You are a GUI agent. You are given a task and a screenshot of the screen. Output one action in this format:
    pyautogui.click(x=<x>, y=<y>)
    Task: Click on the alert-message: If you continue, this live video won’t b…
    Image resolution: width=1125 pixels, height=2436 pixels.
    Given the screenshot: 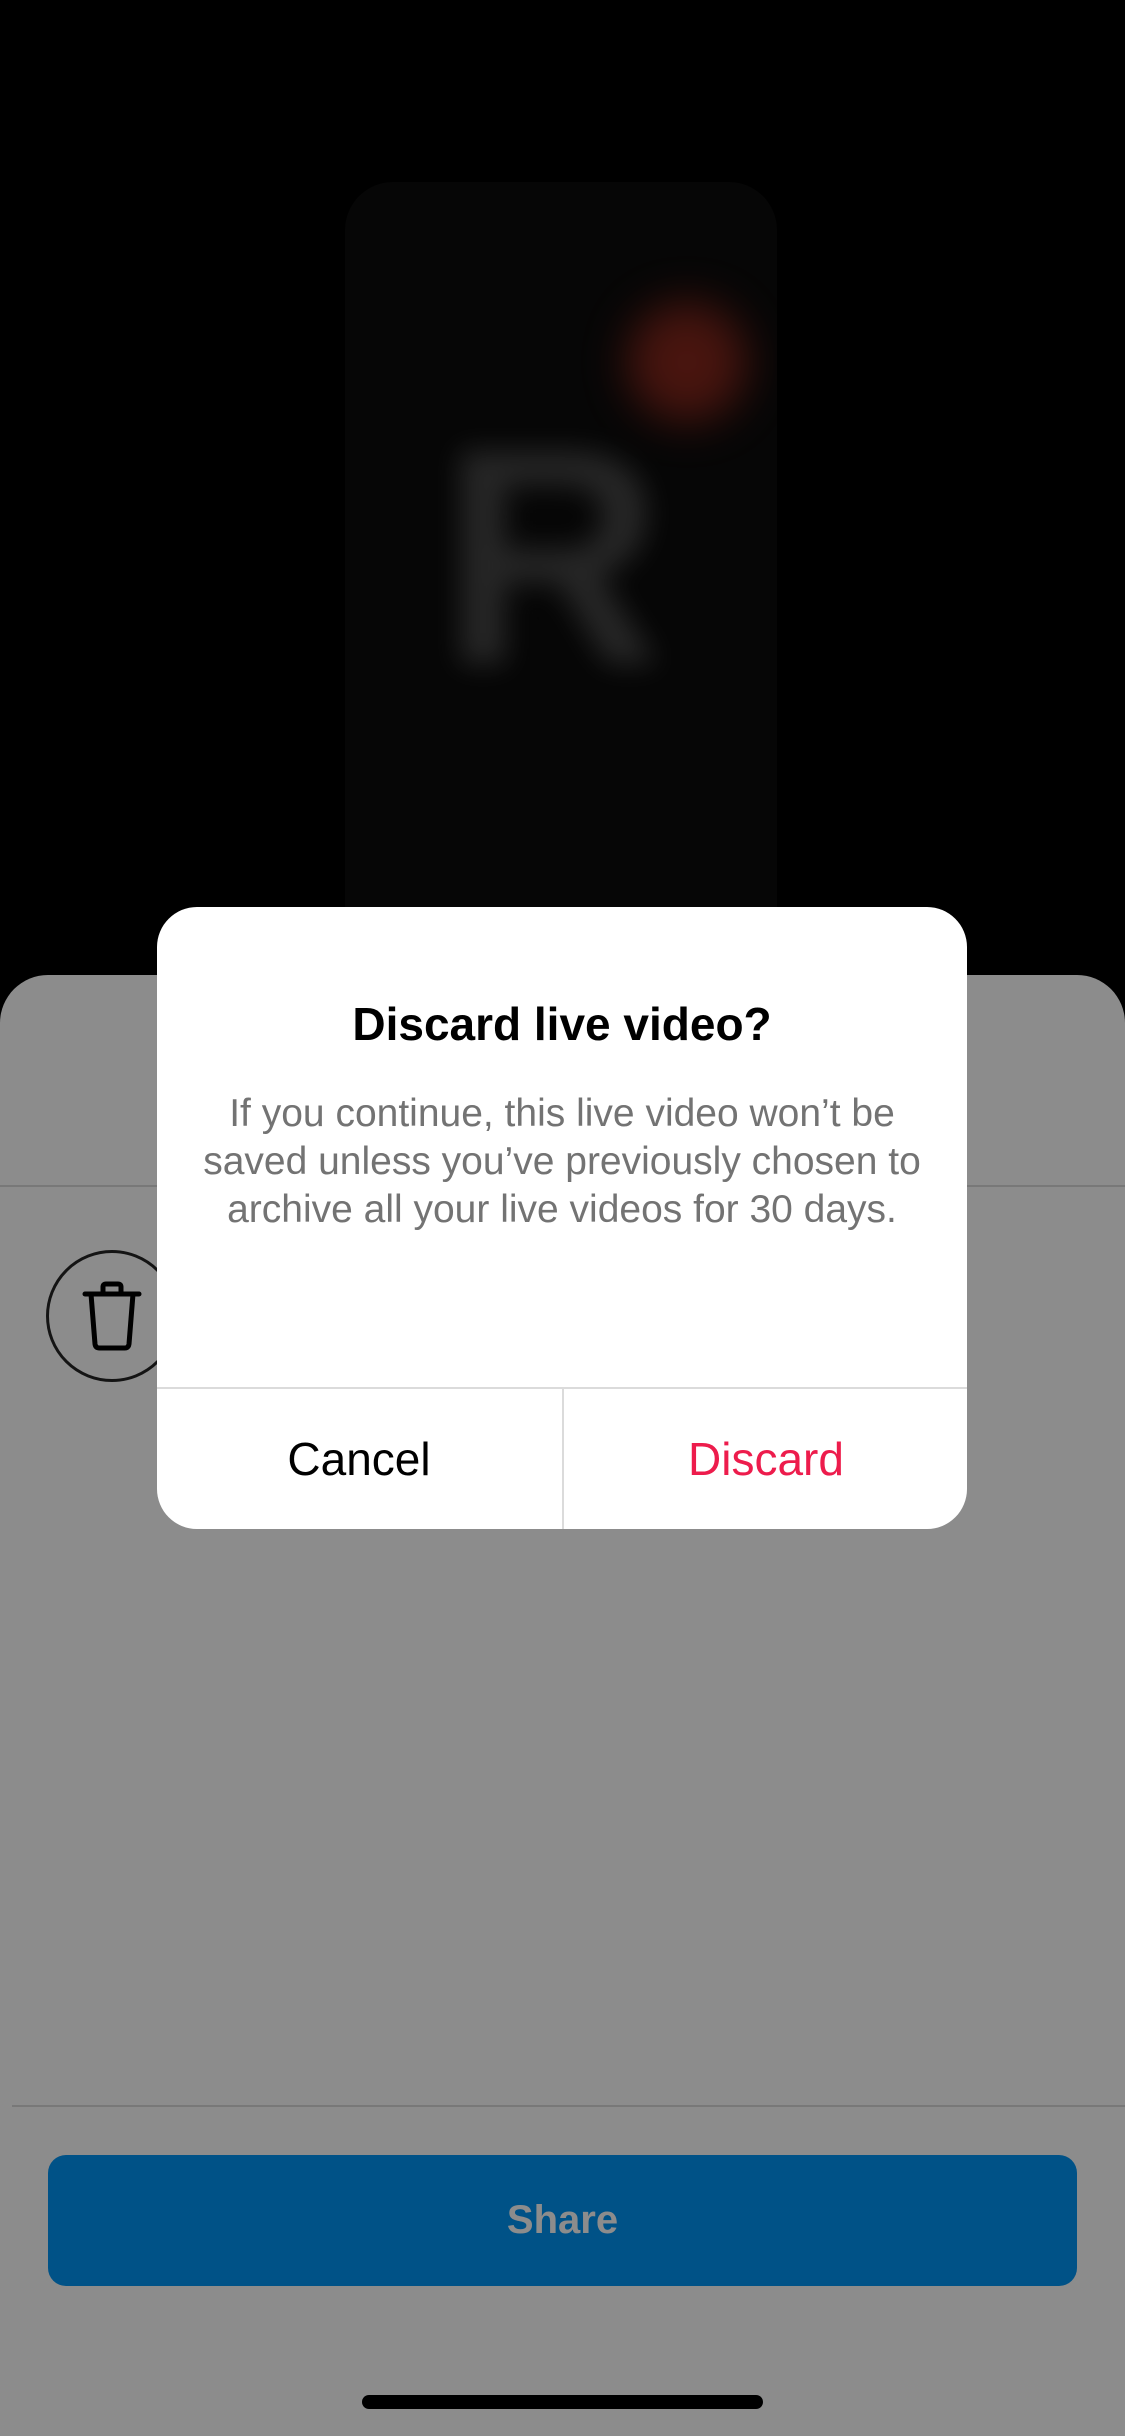 What is the action you would take?
    pyautogui.click(x=562, y=1161)
    